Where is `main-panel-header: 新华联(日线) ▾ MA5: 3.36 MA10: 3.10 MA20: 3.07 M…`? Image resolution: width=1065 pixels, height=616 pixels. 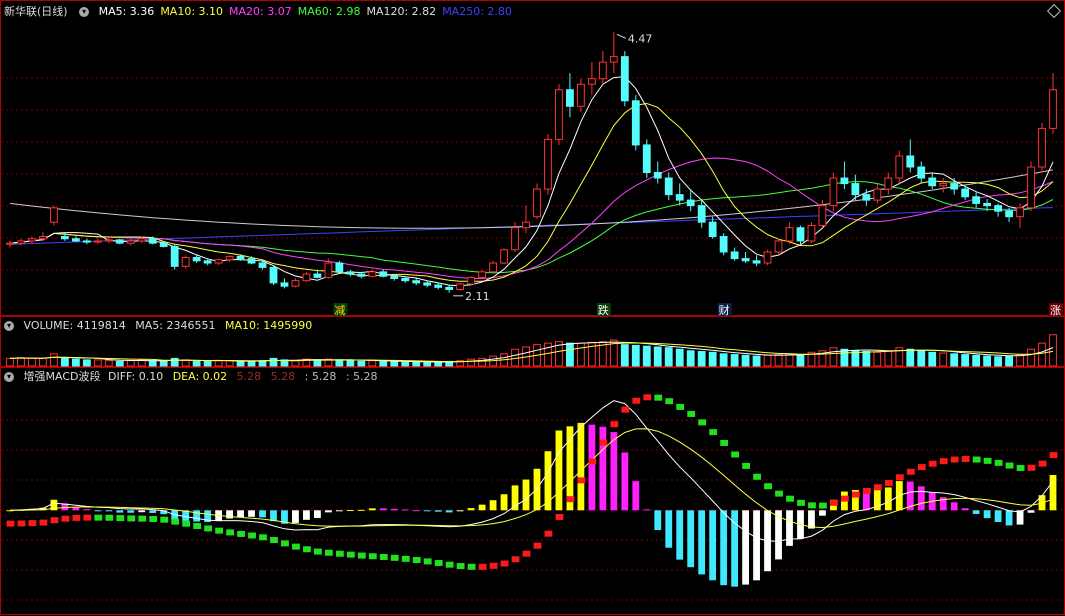 main-panel-header: 新华联(日线) ▾ MA5: 3.36 MA10: 3.10 MA20: 3.07 M… is located at coordinates (264, 12).